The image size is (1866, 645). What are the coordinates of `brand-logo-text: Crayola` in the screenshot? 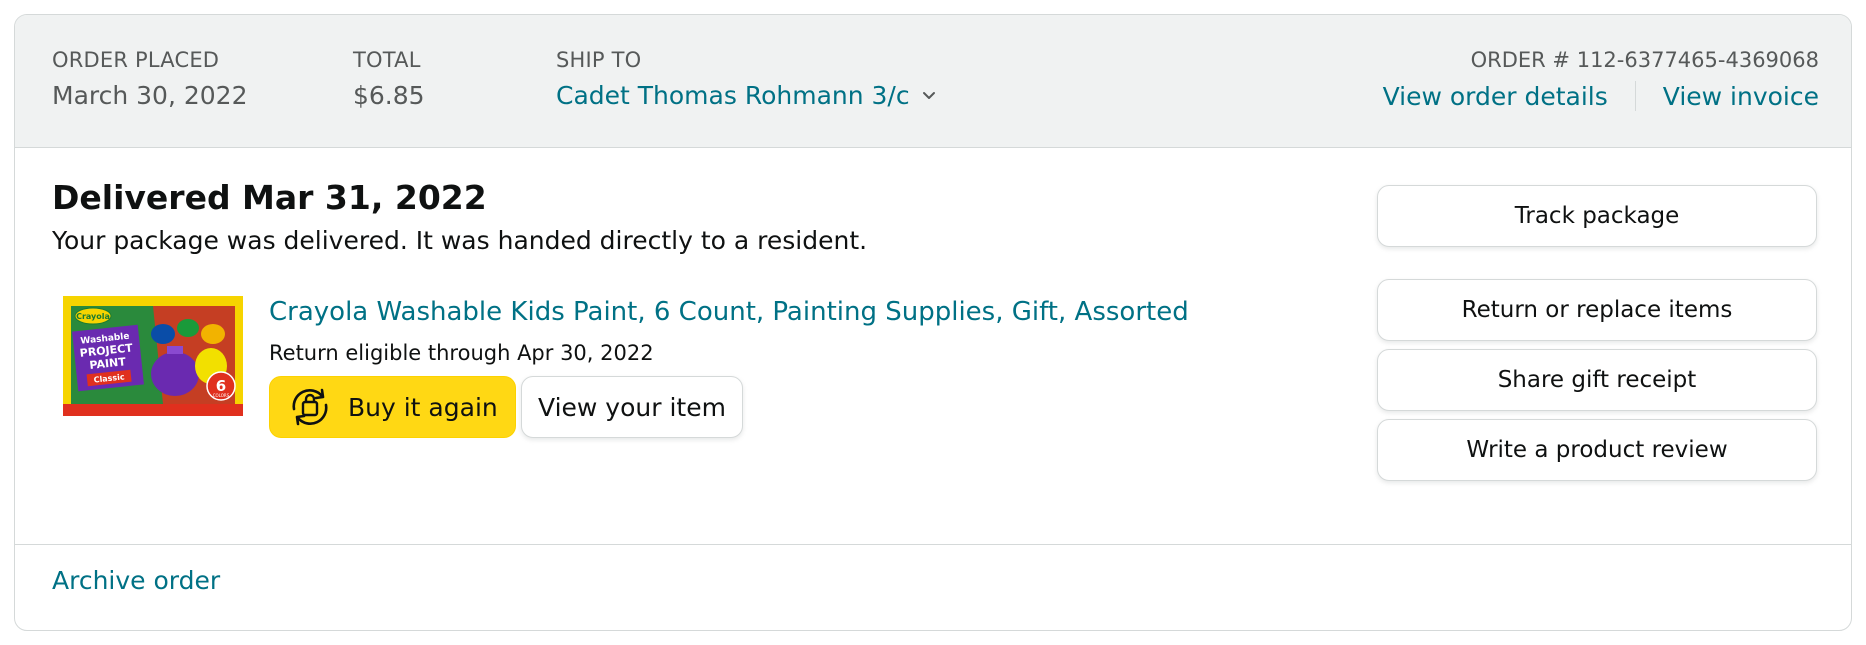 It's located at (93, 316).